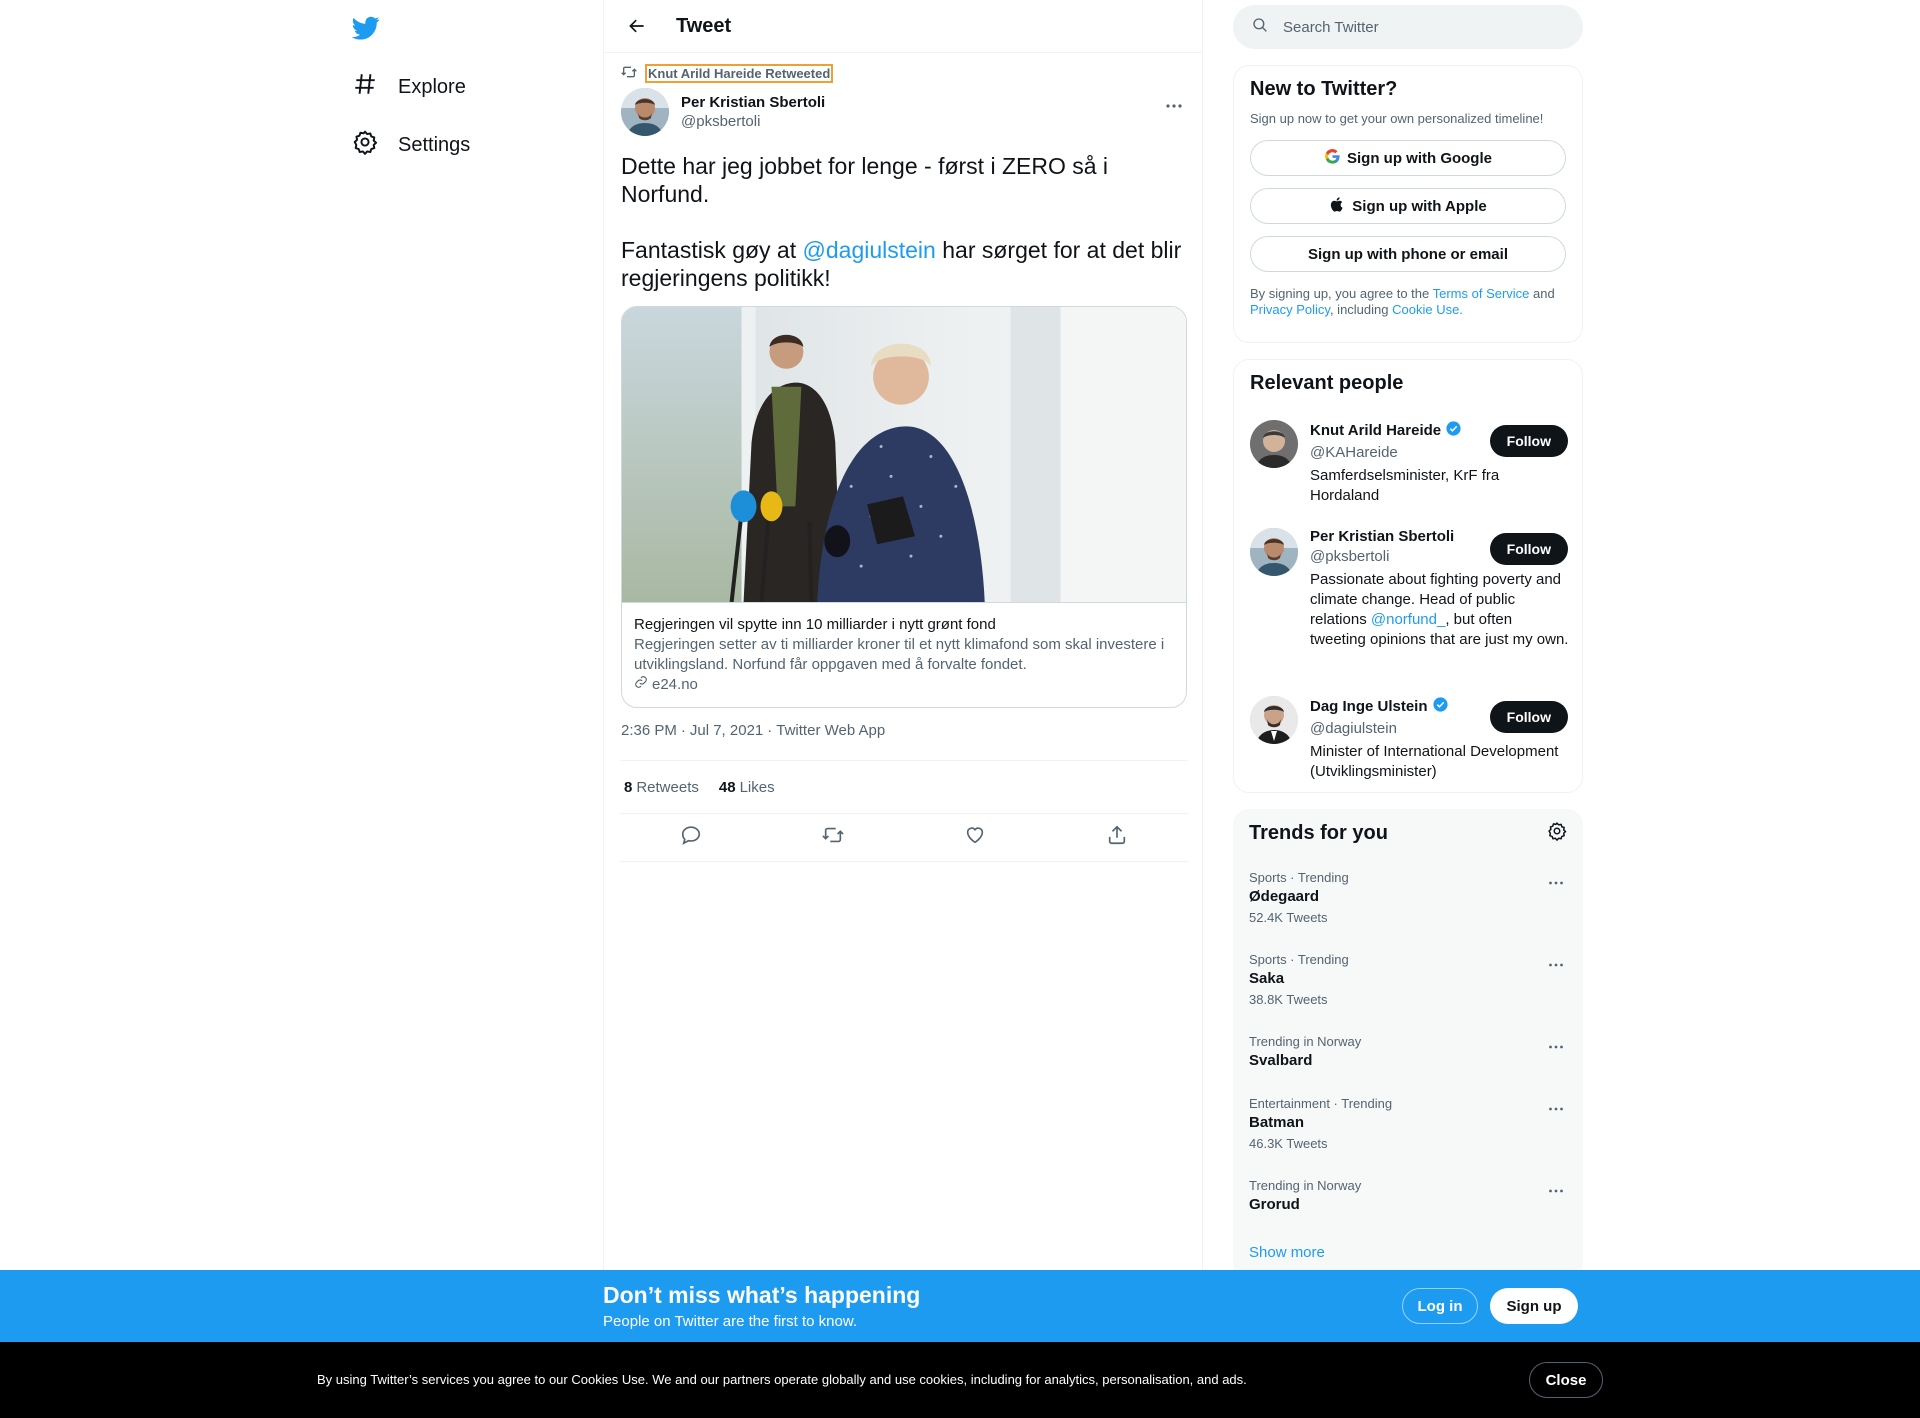 This screenshot has width=1920, height=1418. What do you see at coordinates (1290, 309) in the screenshot?
I see `privacy-link: Privacy Policy` at bounding box center [1290, 309].